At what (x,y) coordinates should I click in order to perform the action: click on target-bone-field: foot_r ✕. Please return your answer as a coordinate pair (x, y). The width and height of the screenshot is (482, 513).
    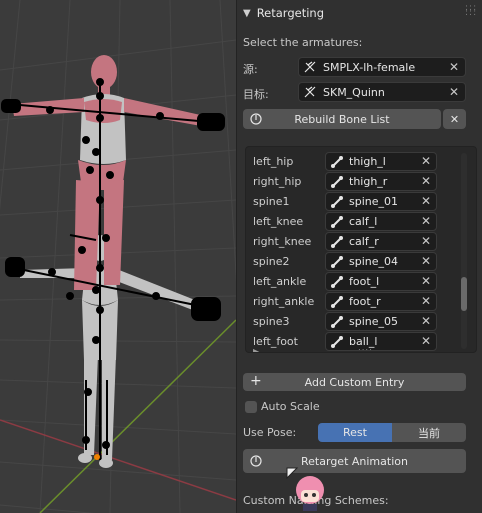
    Looking at the image, I should click on (381, 301).